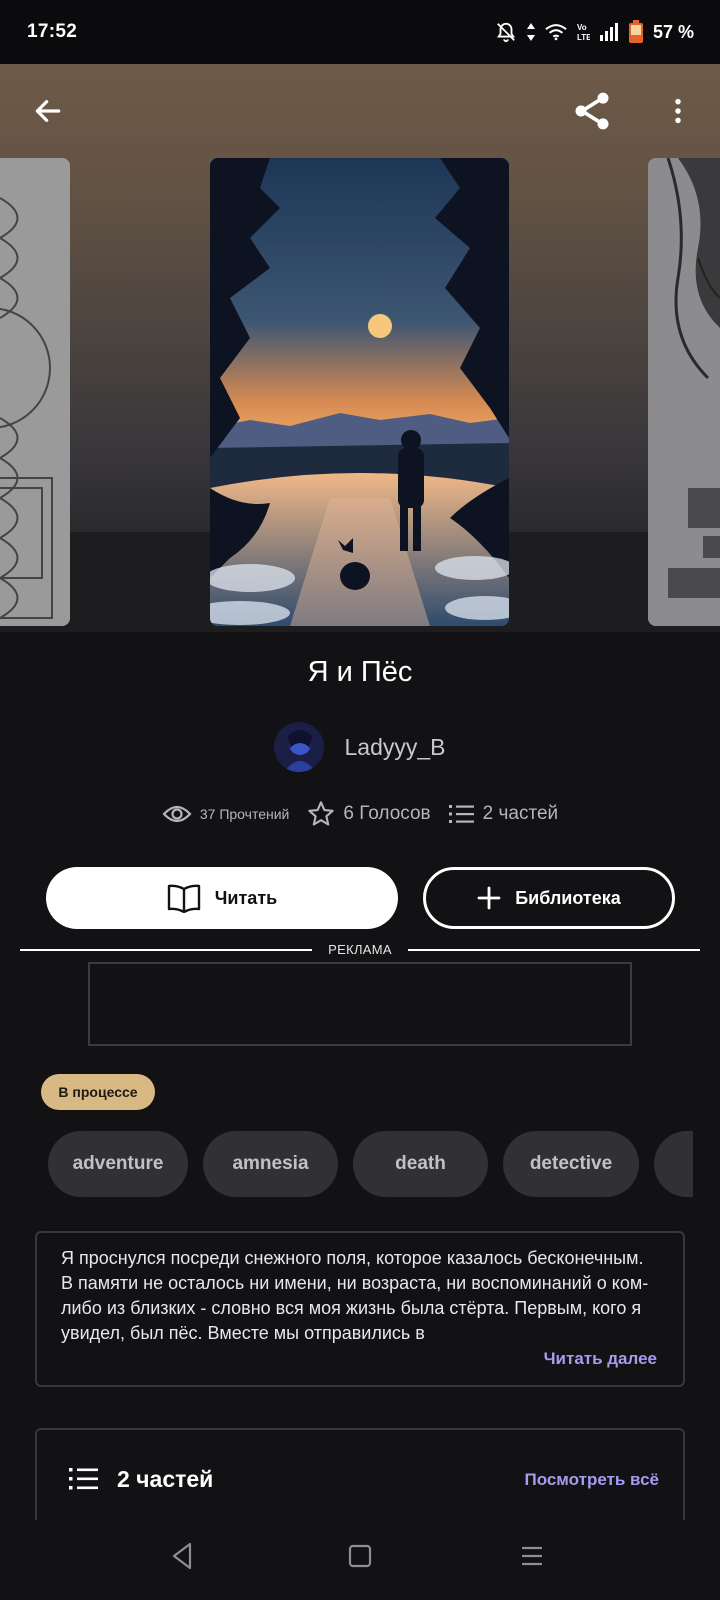 Image resolution: width=720 pixels, height=1600 pixels. Describe the element at coordinates (582, 27) in the screenshot. I see `svg-text: Vo` at that location.